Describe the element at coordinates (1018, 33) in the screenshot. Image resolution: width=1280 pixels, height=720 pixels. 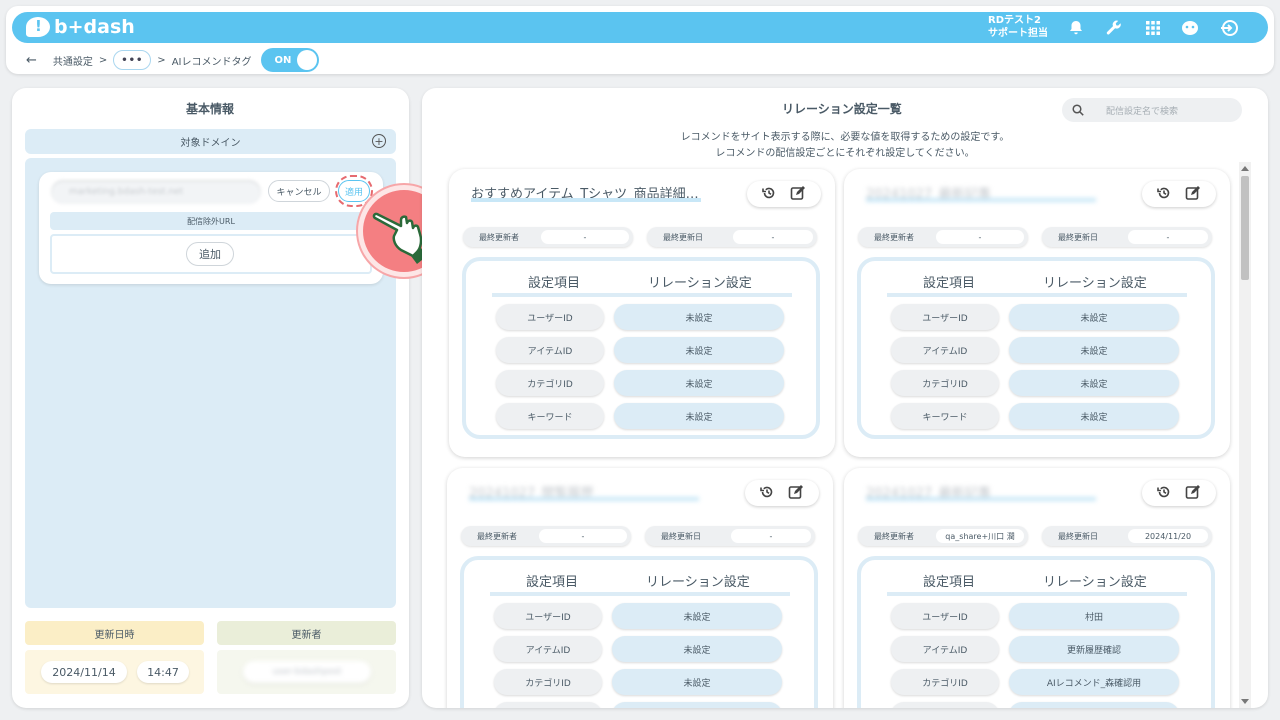
I see `user-role: サポート担当` at that location.